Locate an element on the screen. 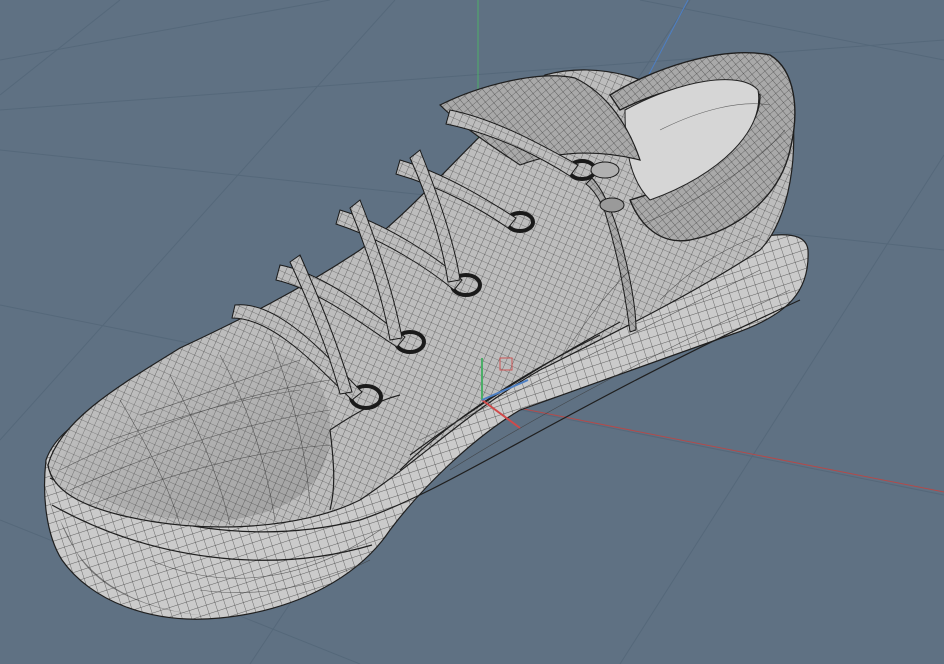  world-x-axis is located at coordinates (710, 446).